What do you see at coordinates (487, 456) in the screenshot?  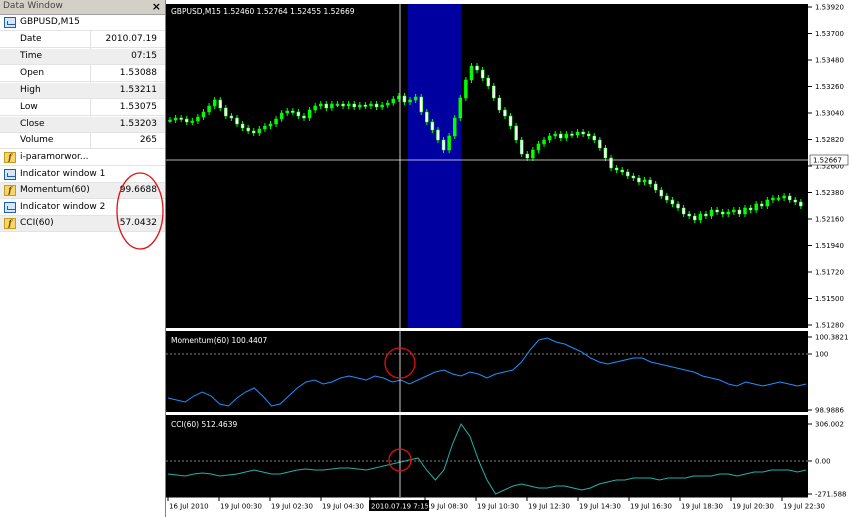 I see `cci-pane-background` at bounding box center [487, 456].